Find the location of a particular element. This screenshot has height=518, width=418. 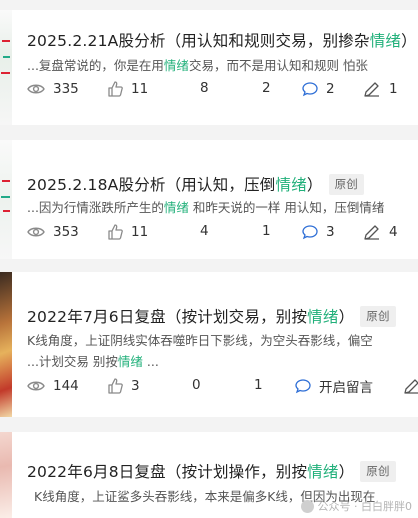

views-count: 335 is located at coordinates (66, 89).